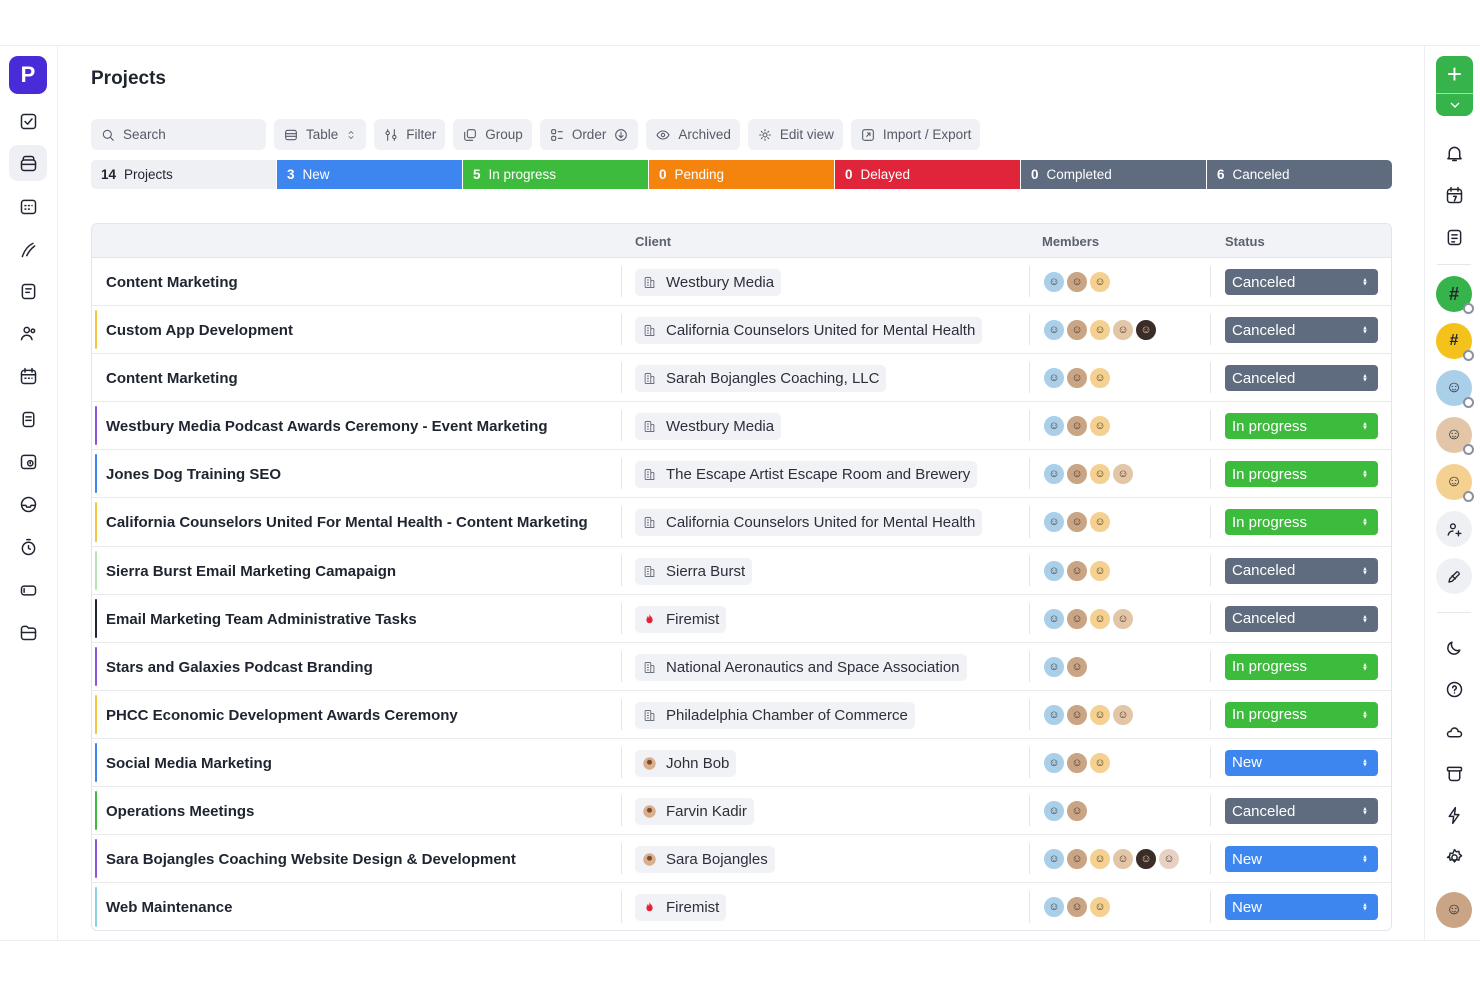 This screenshot has width=1480, height=987. Describe the element at coordinates (741, 906) in the screenshot. I see `table-row: Web Maintenance Firemist ☺ ☺ ☺ New ▲ ▼` at that location.